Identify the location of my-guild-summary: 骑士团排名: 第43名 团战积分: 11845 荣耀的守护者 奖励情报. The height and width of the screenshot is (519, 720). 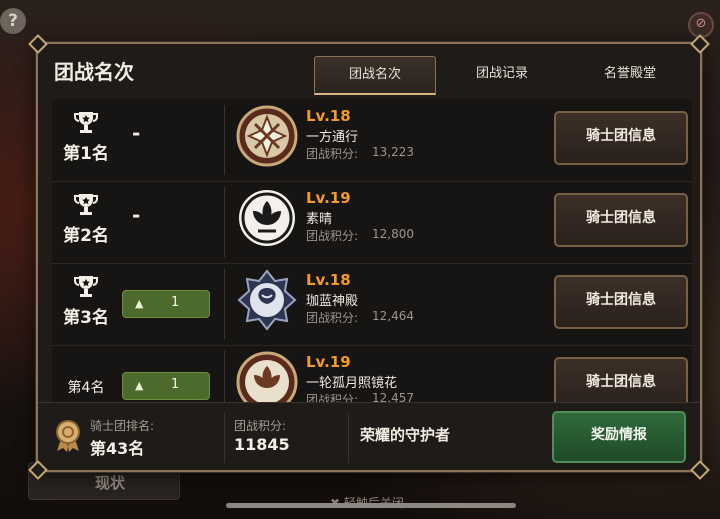
(369, 436).